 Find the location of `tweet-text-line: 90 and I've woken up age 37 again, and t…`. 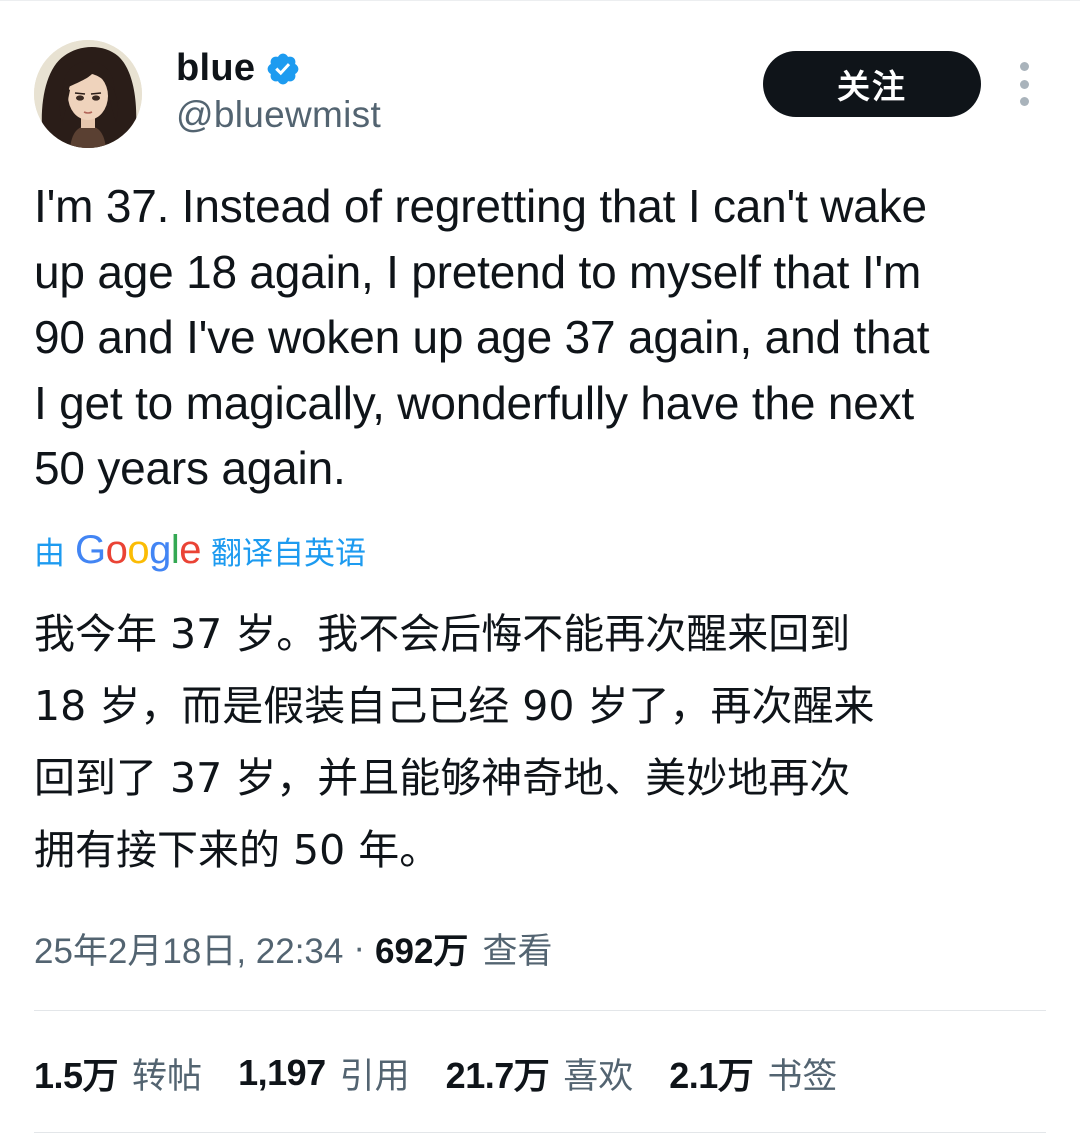

tweet-text-line: 90 and I've woken up age 37 again, and t… is located at coordinates (482, 337).